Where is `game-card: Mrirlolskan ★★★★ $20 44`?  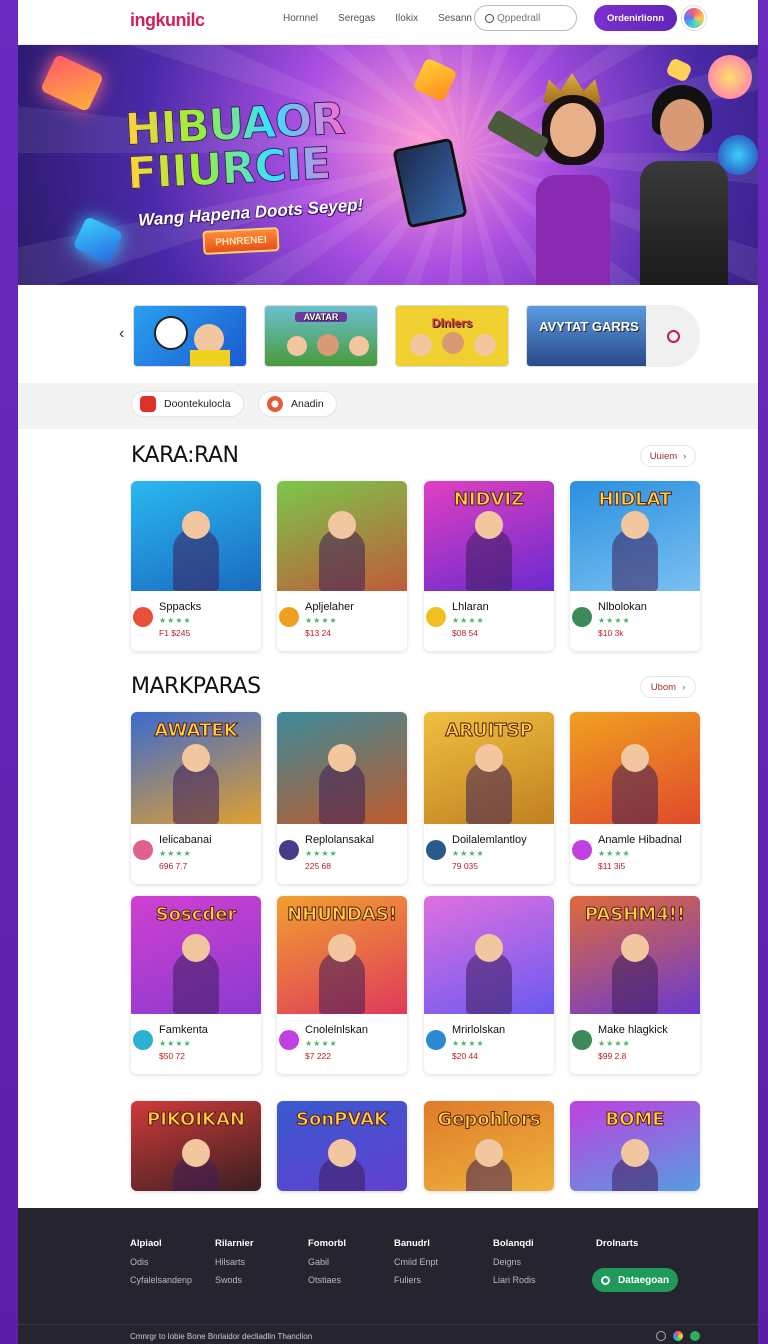 game-card: Mrirlolskan ★★★★ $20 44 is located at coordinates (489, 985).